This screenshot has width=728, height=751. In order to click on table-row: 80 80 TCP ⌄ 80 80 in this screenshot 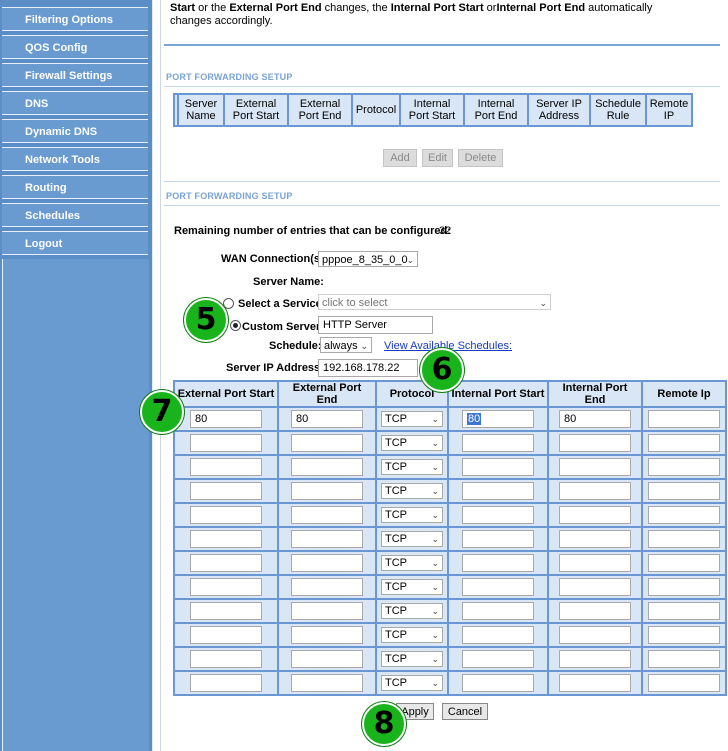, I will do `click(450, 419)`.